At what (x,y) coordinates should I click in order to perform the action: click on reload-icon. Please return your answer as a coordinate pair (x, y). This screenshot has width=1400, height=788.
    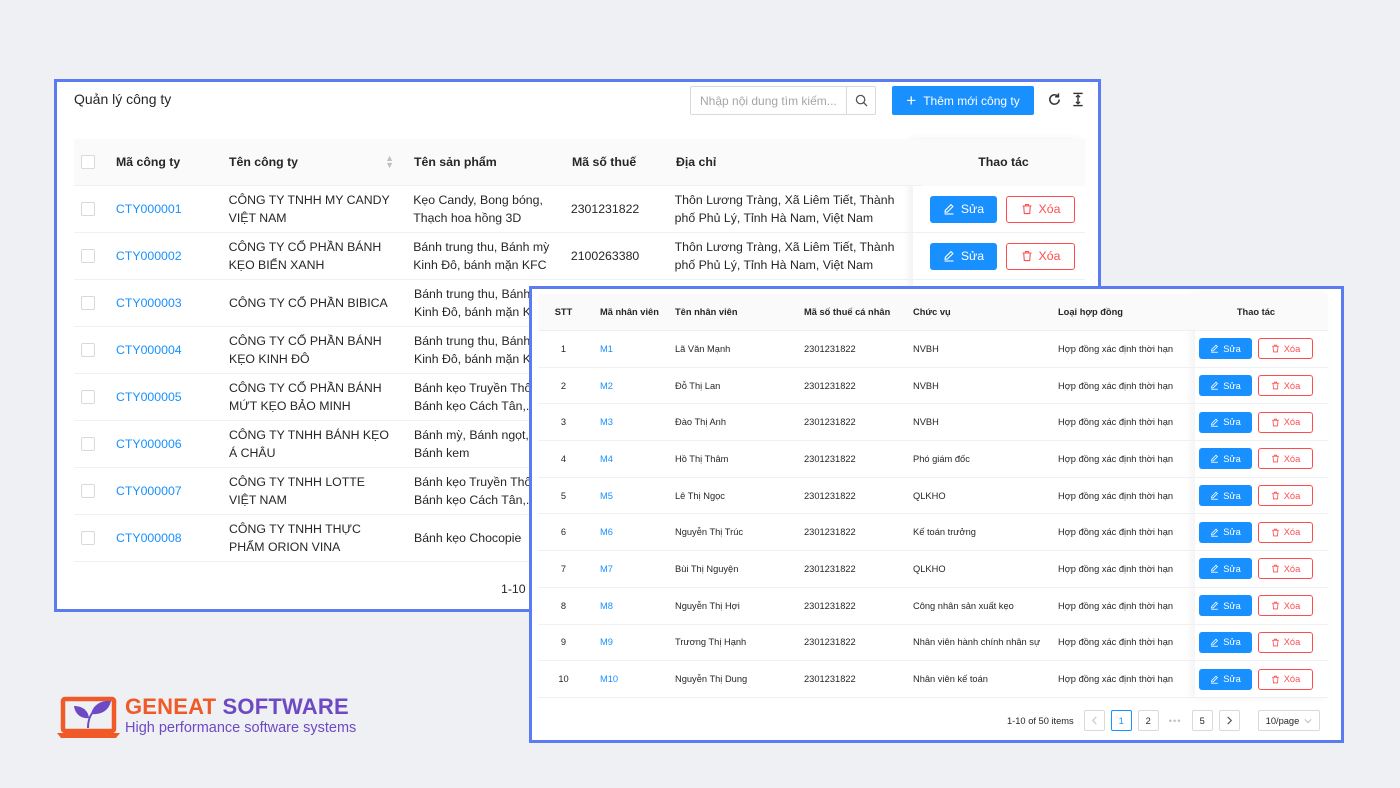
    Looking at the image, I should click on (1054, 99).